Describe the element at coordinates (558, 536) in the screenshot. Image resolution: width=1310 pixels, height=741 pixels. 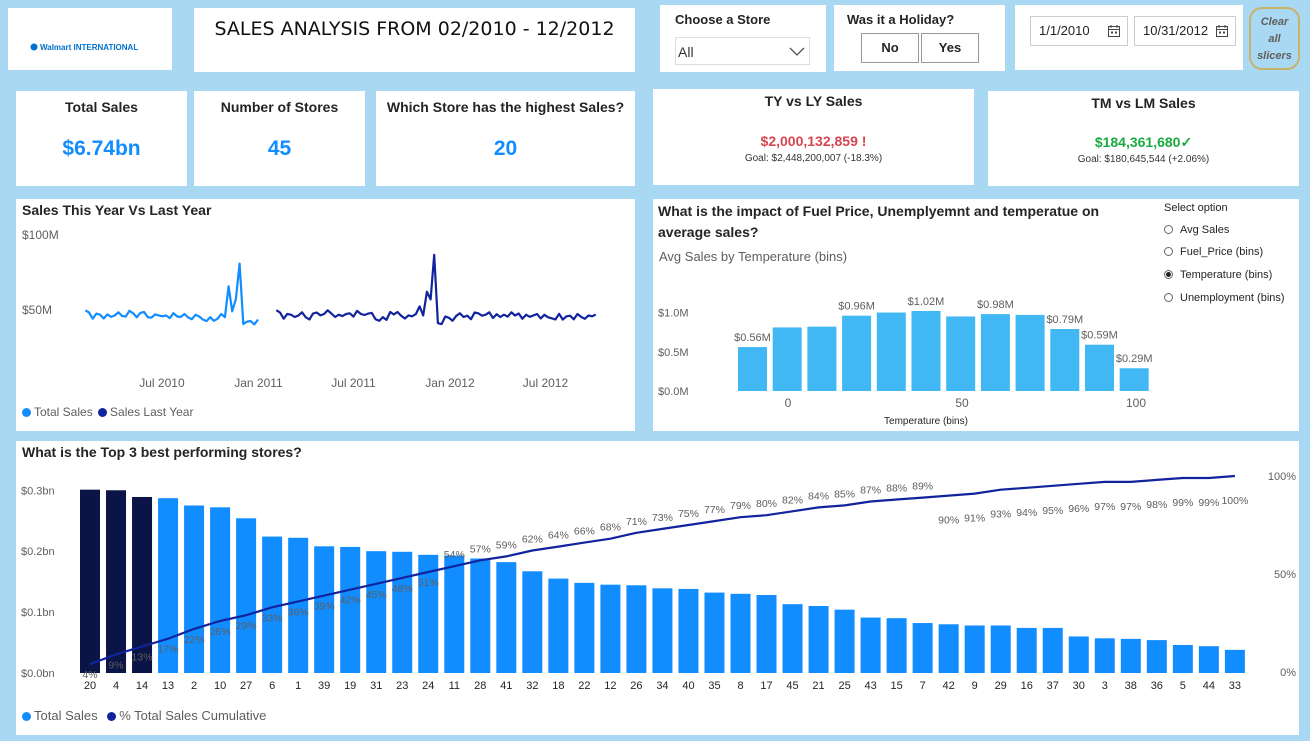
I see `data-label: 64%` at that location.